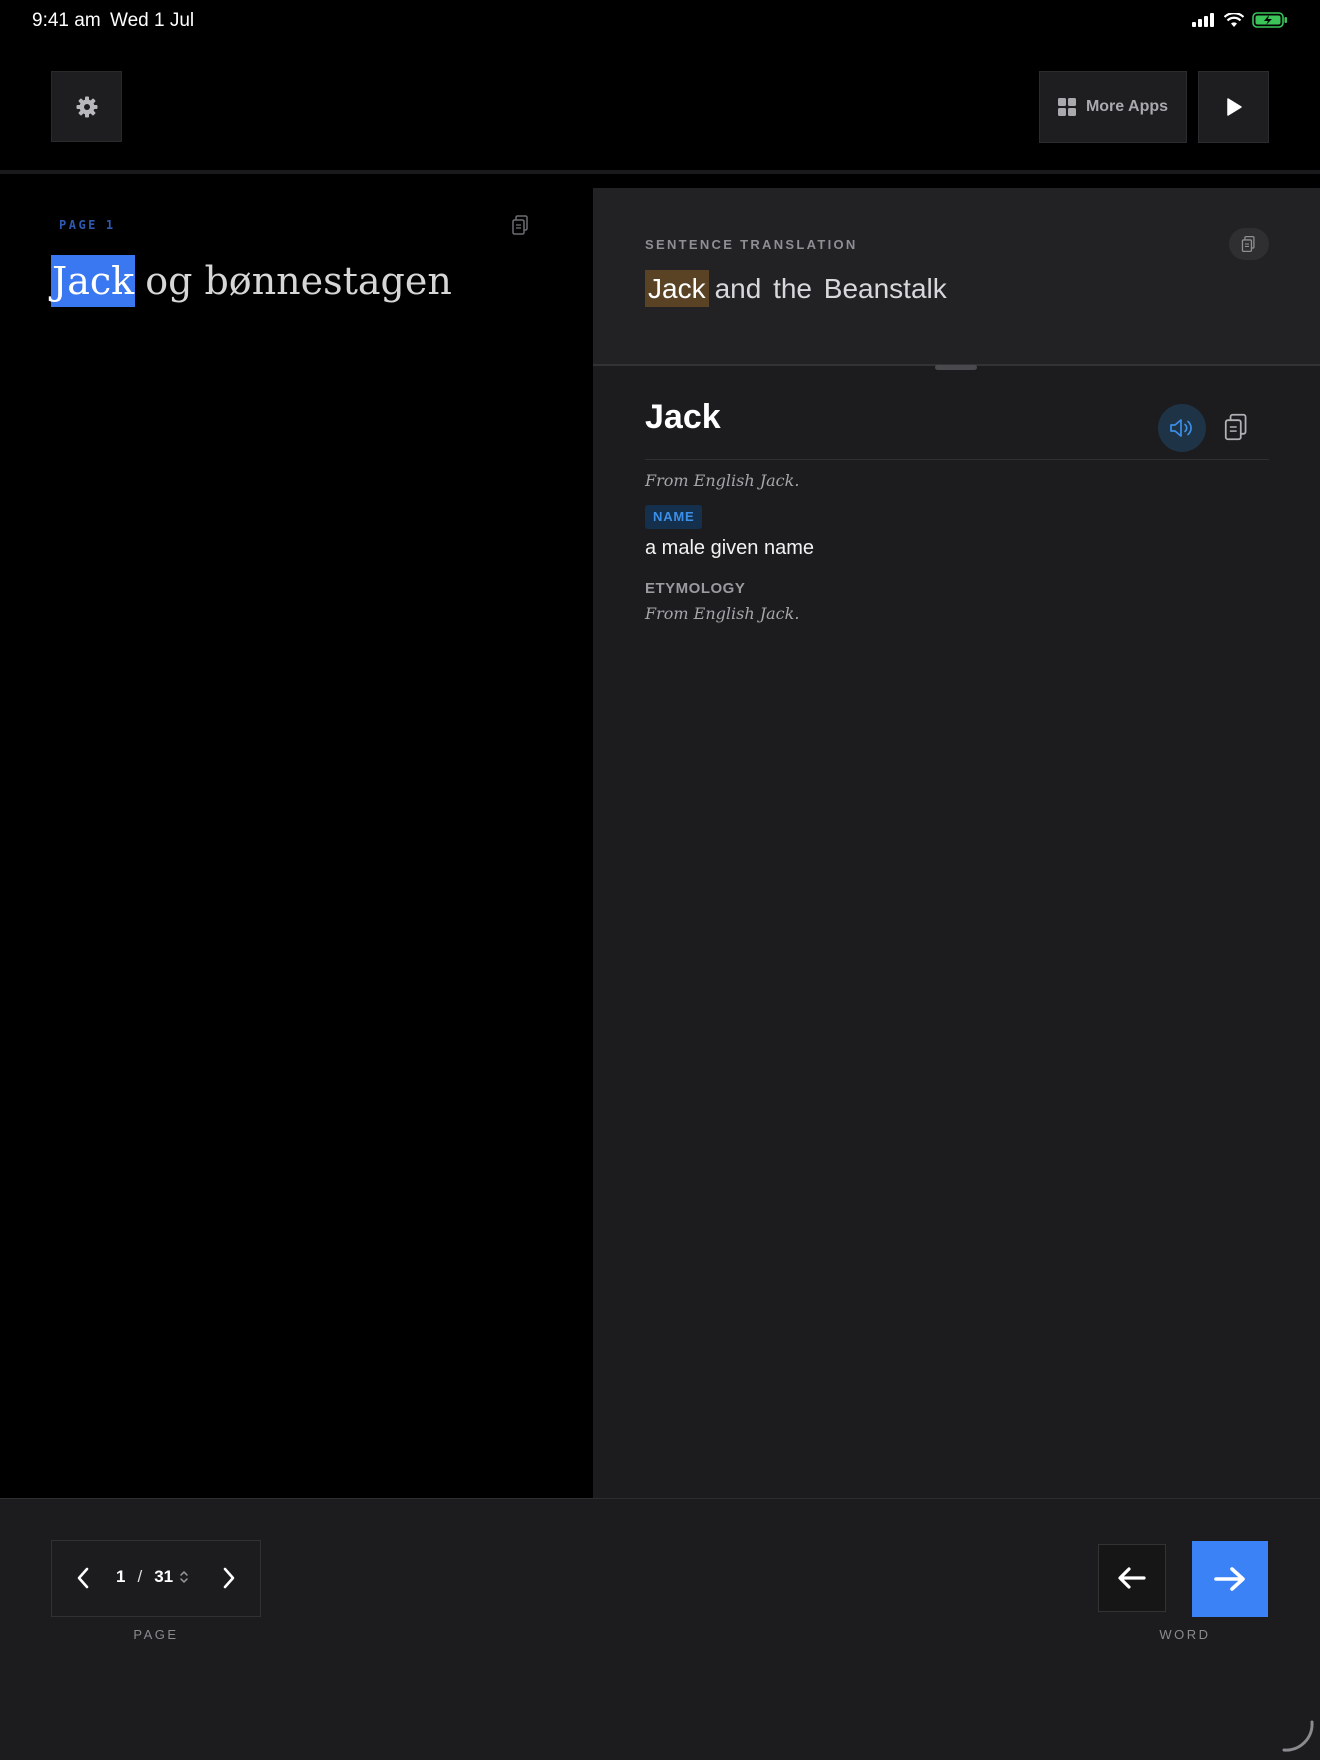  I want to click on translation-label: SENTENCE TRANSLATION, so click(751, 244).